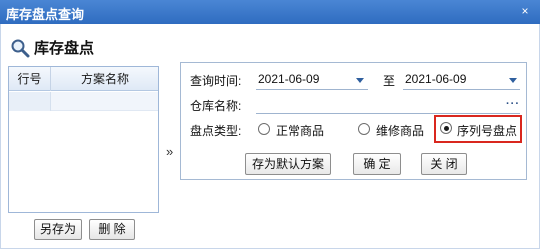  What do you see at coordinates (377, 164) in the screenshot?
I see `confirm-button: 确 定` at bounding box center [377, 164].